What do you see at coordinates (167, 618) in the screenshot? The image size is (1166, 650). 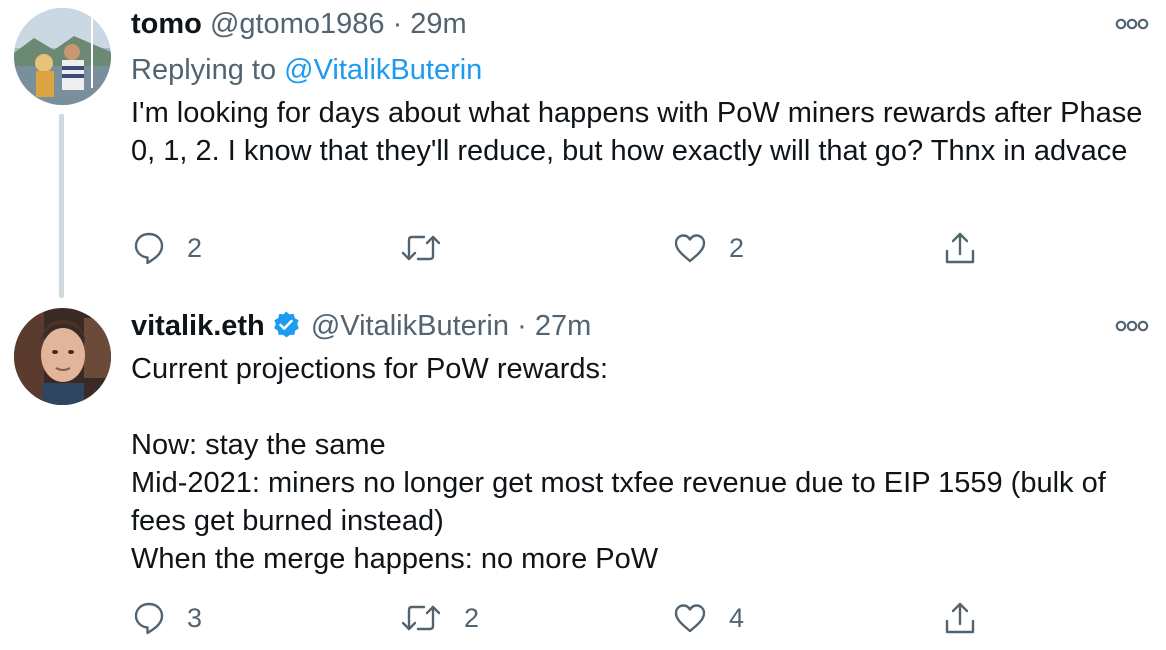 I see `reply-button: 3` at bounding box center [167, 618].